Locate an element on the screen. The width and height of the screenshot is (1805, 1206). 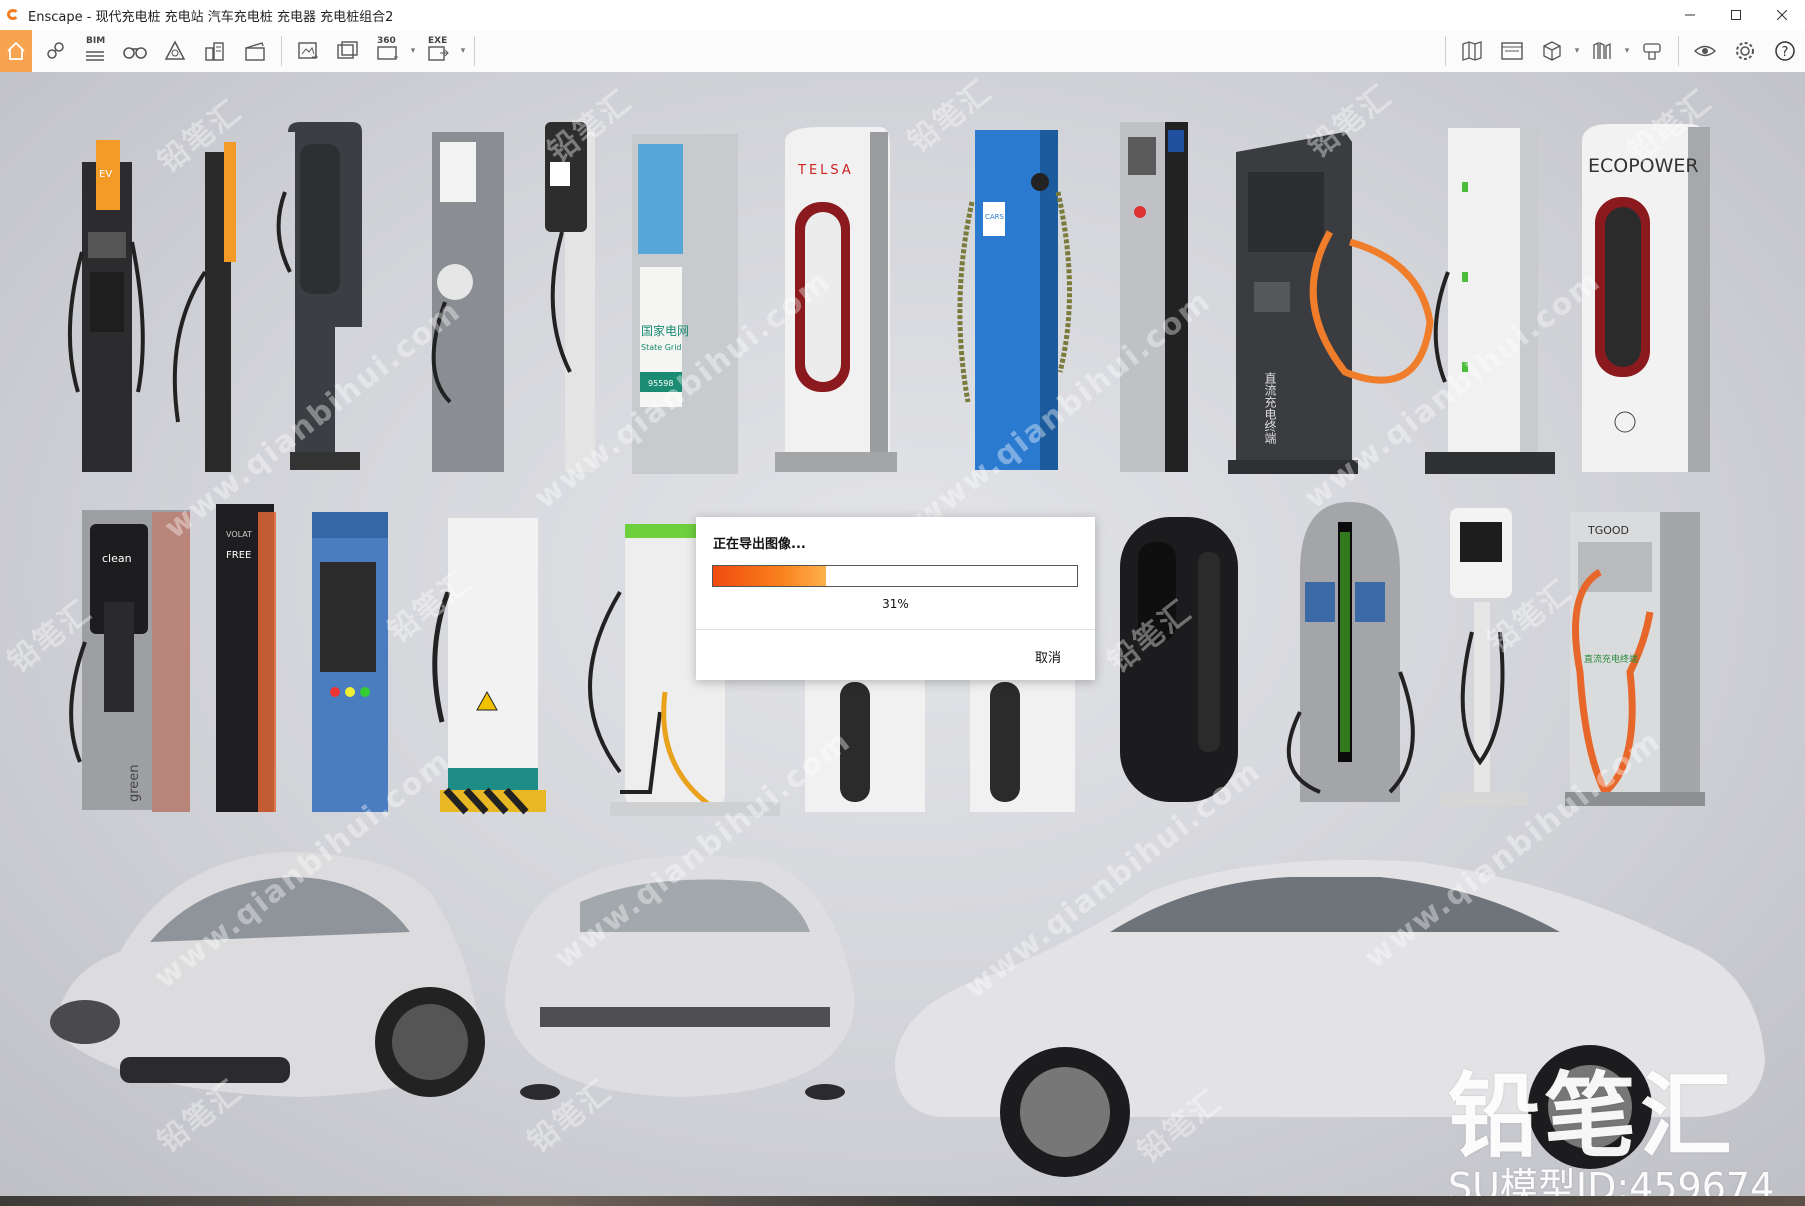
panel-icon is located at coordinates (1512, 51).